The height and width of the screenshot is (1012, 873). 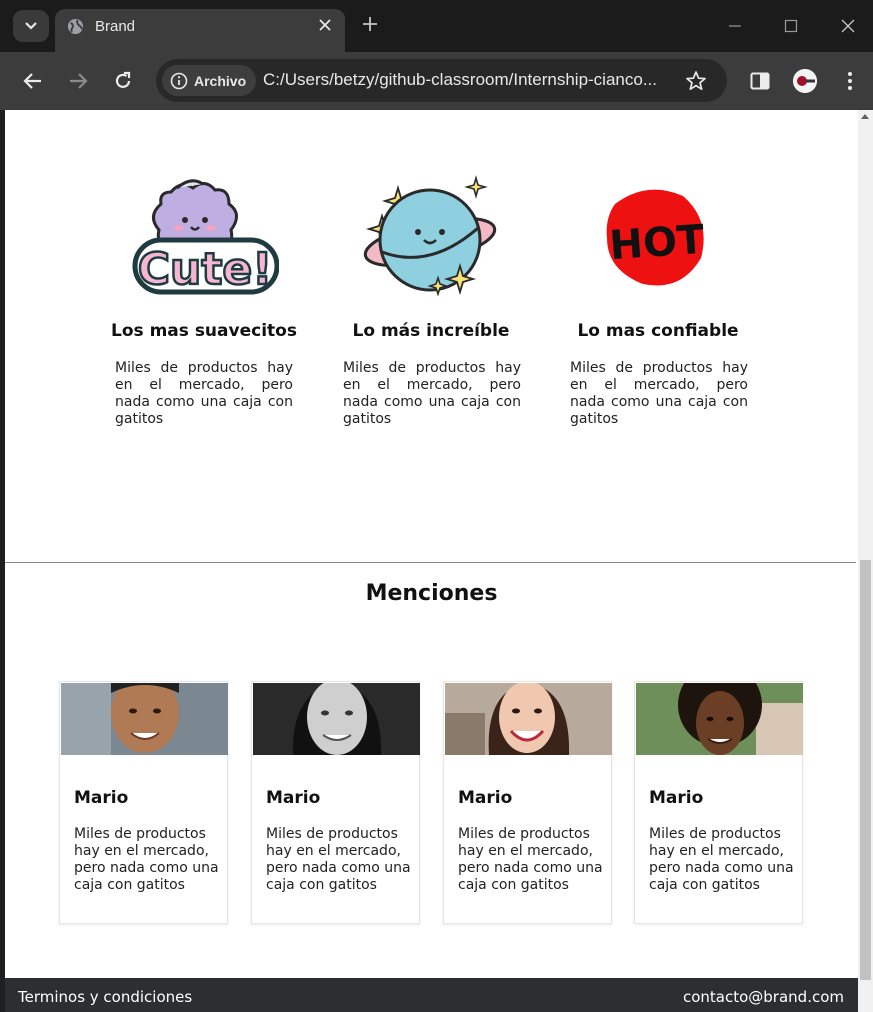 I want to click on browser-menu-button, so click(x=850, y=81).